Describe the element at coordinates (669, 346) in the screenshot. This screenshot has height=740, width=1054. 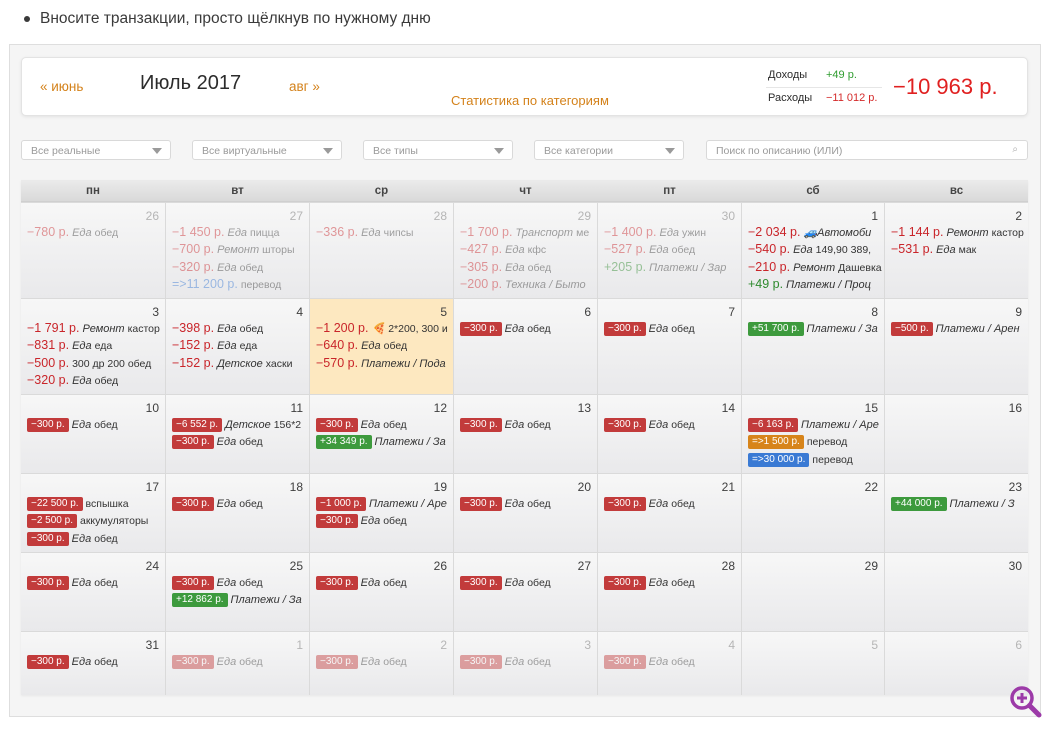
I see `day-cell: 7 −300 р. Еда обед` at that location.